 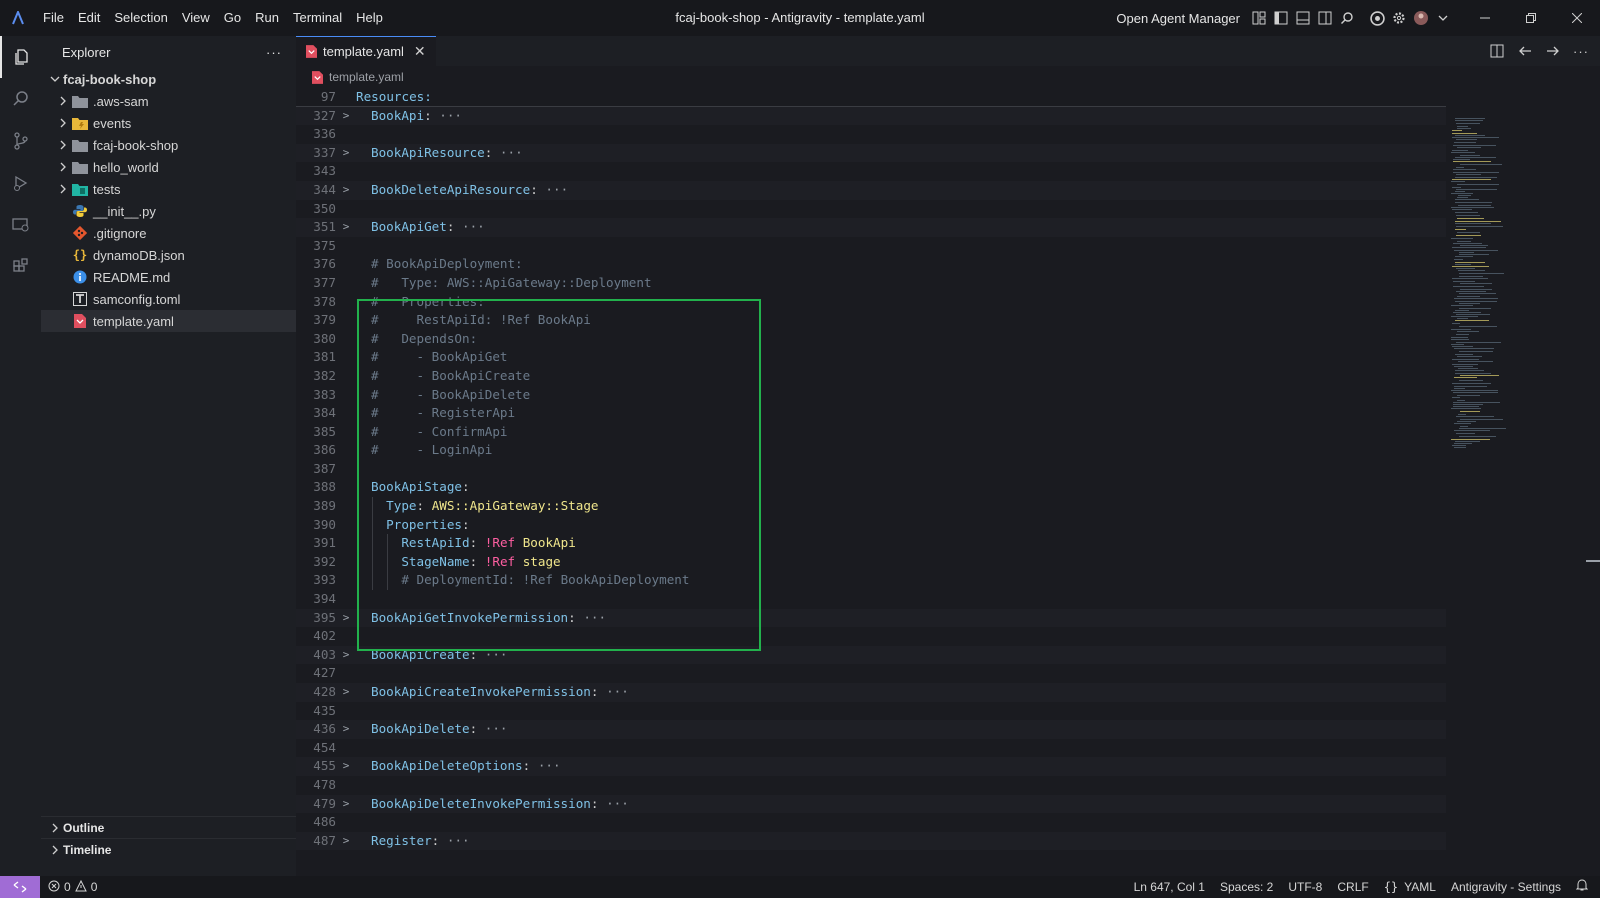 I want to click on code-line: 390 Properties:, so click(x=871, y=525).